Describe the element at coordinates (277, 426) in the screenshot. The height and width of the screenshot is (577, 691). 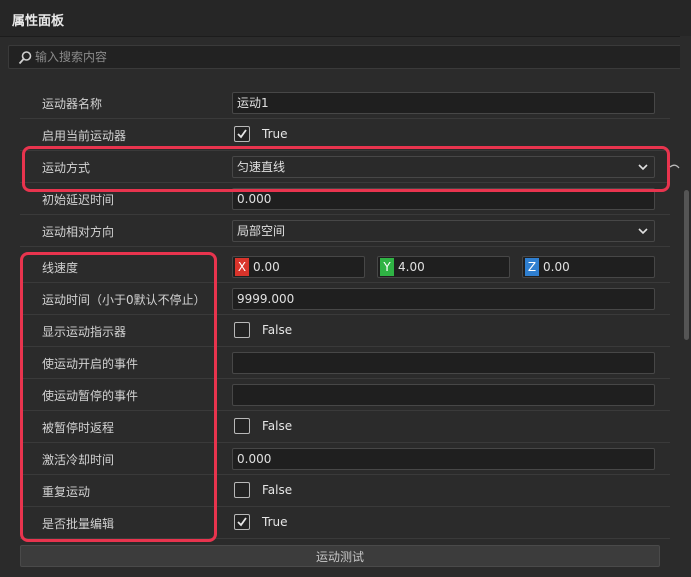
I see `return-on-pause-value: False` at that location.